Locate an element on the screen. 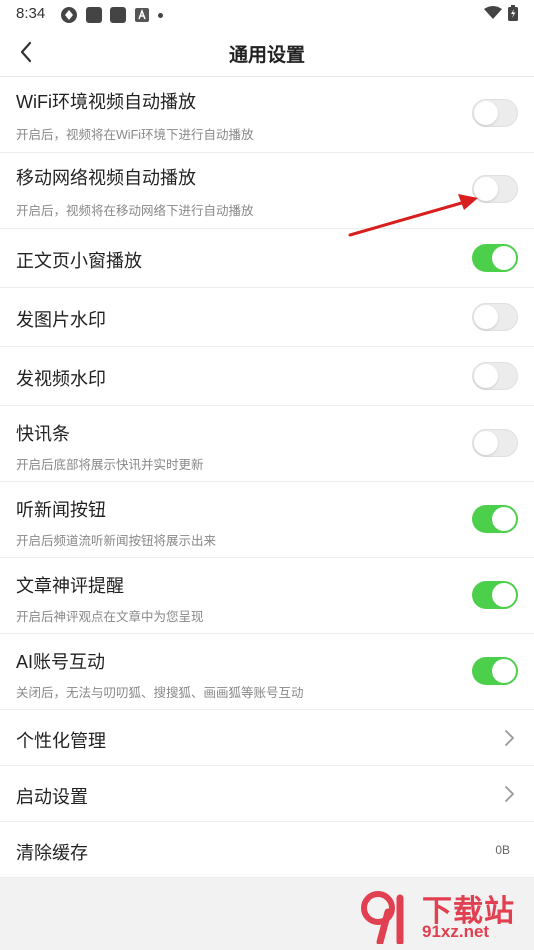  setting-description: 开启后，视频将在移动网络下进行自动播放 is located at coordinates (135, 211).